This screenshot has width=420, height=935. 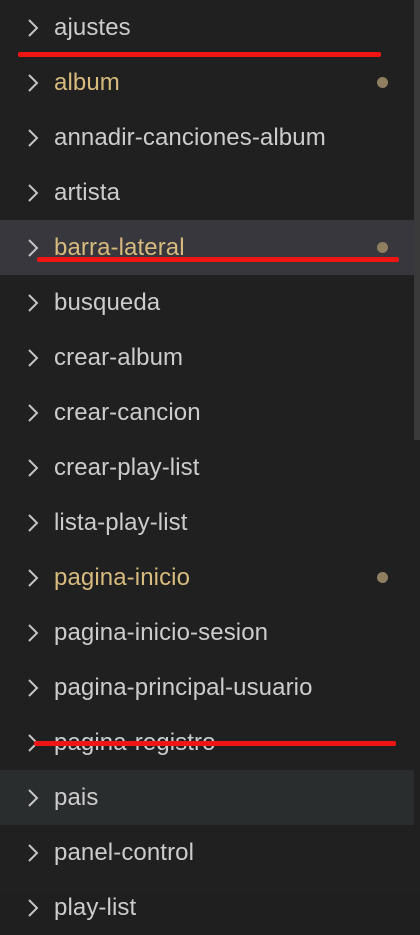 What do you see at coordinates (92, 27) in the screenshot?
I see `folder-label: ajustes` at bounding box center [92, 27].